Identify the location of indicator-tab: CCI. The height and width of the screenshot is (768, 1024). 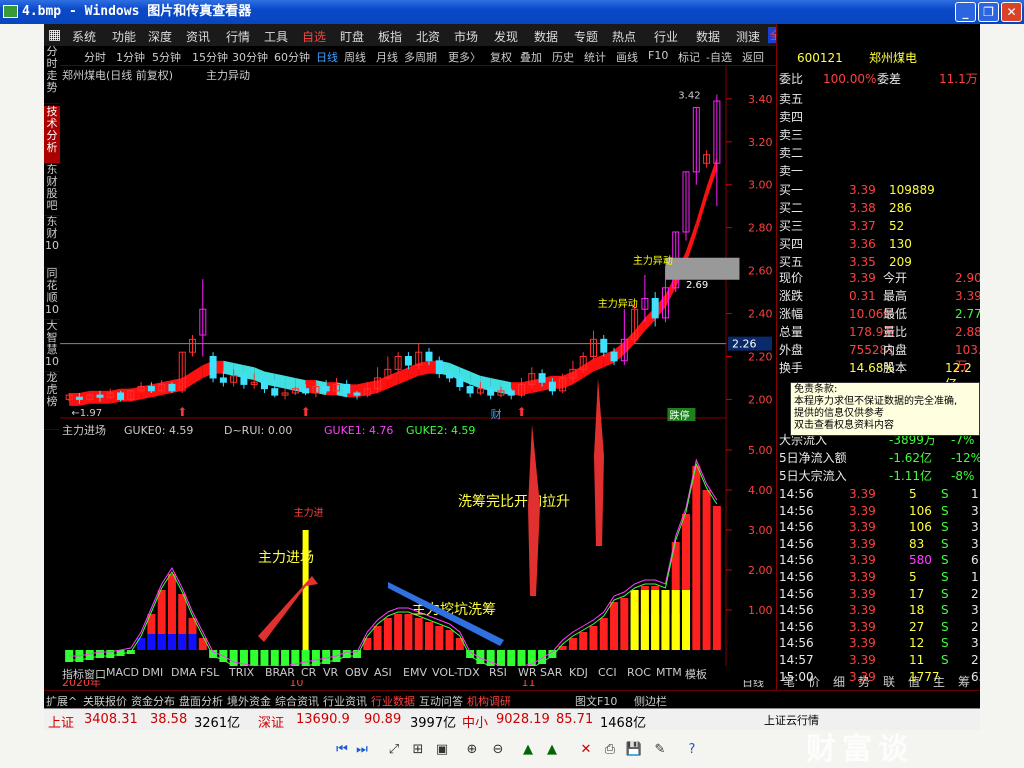
(607, 672).